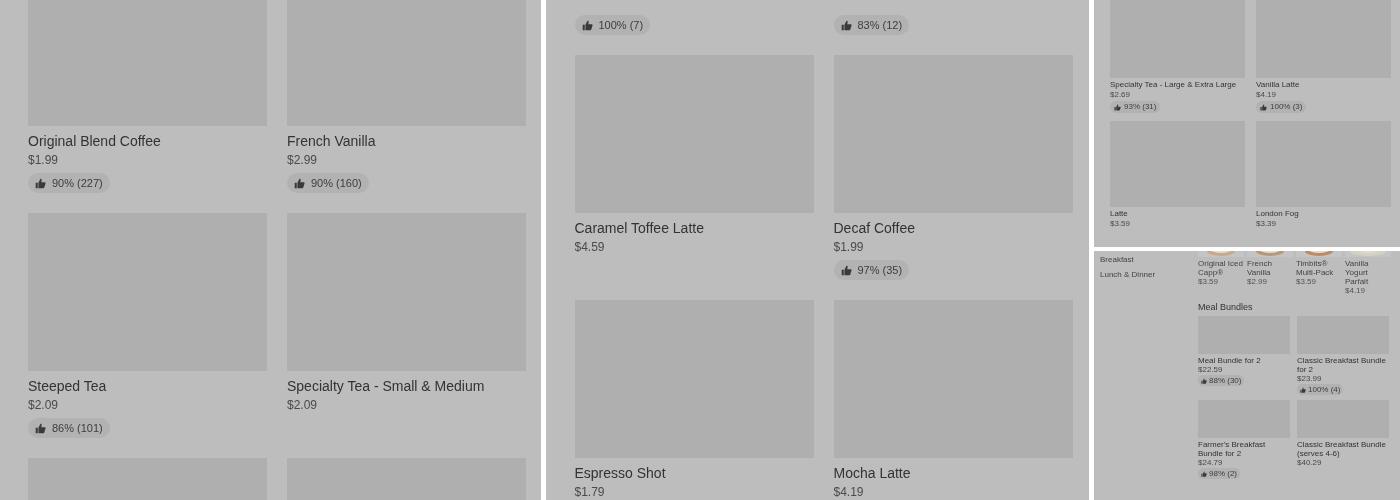  What do you see at coordinates (1310, 379) in the screenshot?
I see `item-price: $23.99` at bounding box center [1310, 379].